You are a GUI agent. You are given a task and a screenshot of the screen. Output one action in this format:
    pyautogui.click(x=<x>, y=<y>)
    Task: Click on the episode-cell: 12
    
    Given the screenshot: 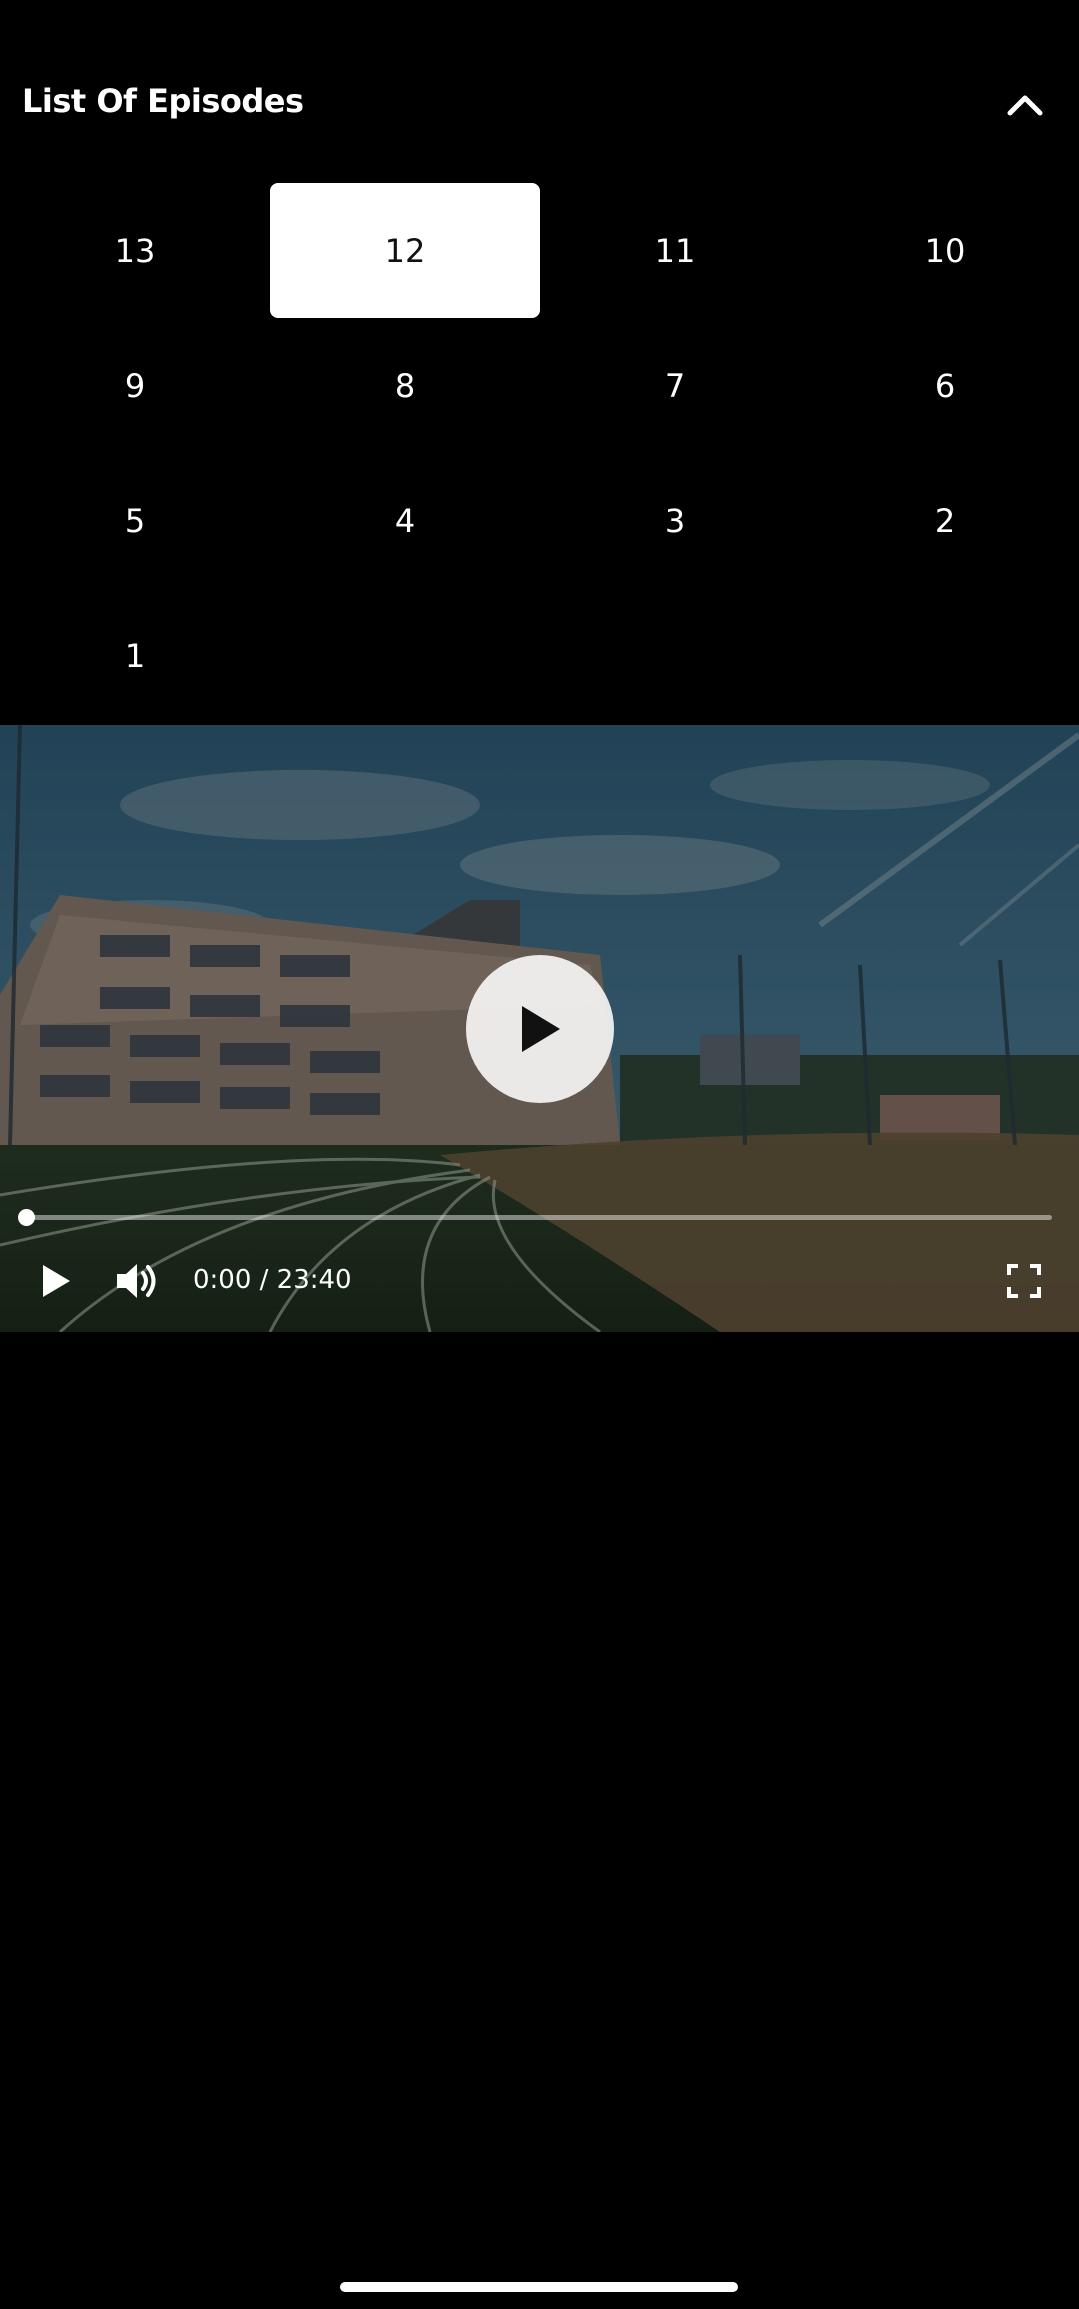 What is the action you would take?
    pyautogui.click(x=405, y=250)
    